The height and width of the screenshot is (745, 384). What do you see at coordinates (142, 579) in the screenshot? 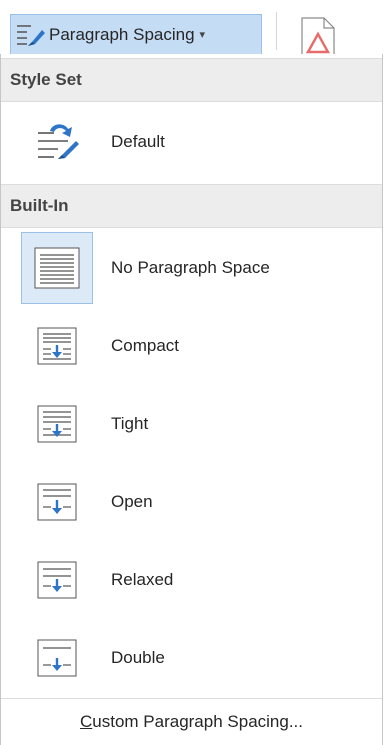
I see `menu-item-label: Relaxed` at bounding box center [142, 579].